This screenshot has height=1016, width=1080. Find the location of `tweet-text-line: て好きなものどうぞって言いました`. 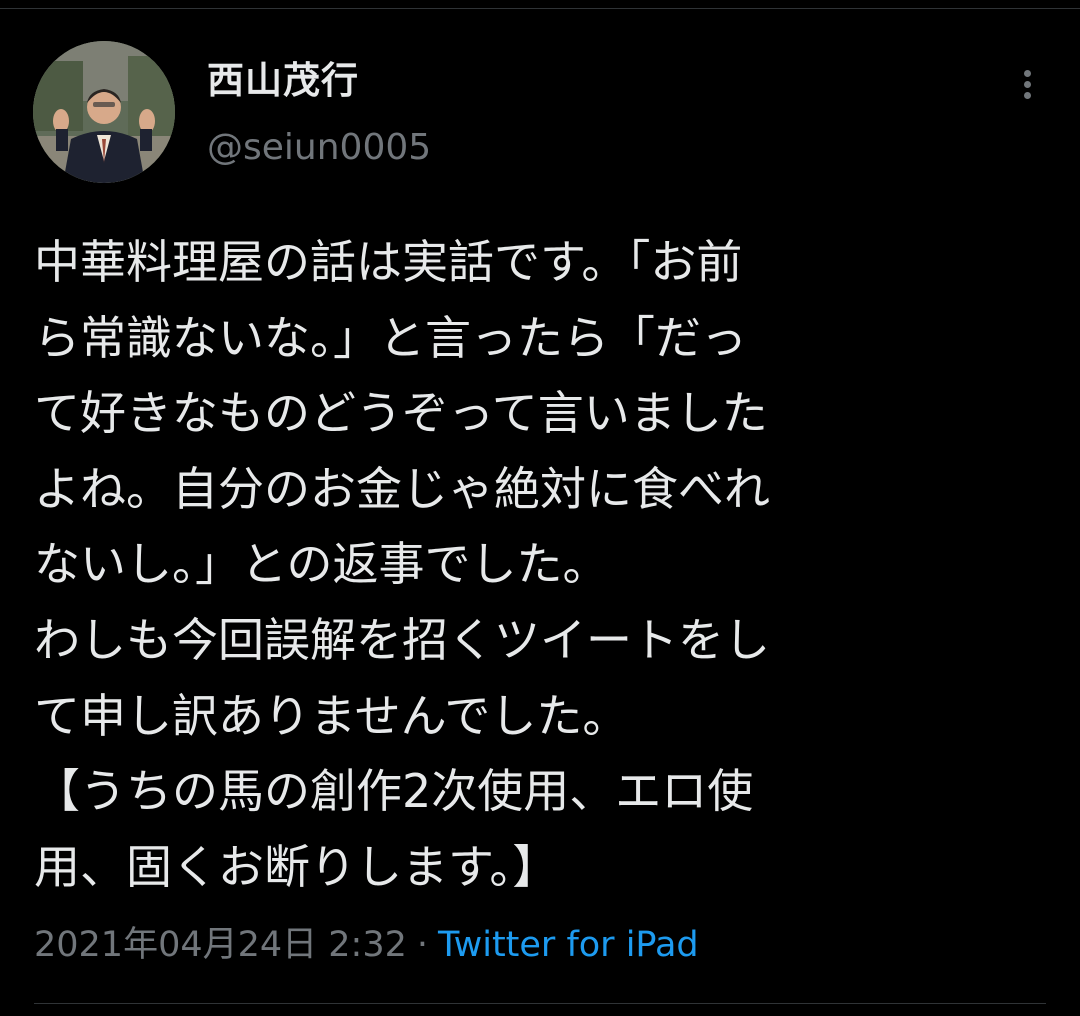

tweet-text-line: て好きなものどうぞって言いました is located at coordinates (401, 413).